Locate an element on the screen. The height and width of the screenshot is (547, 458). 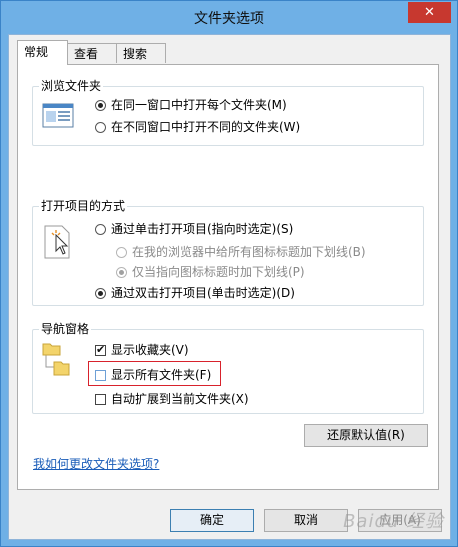
tab-view: 查看 is located at coordinates (92, 53).